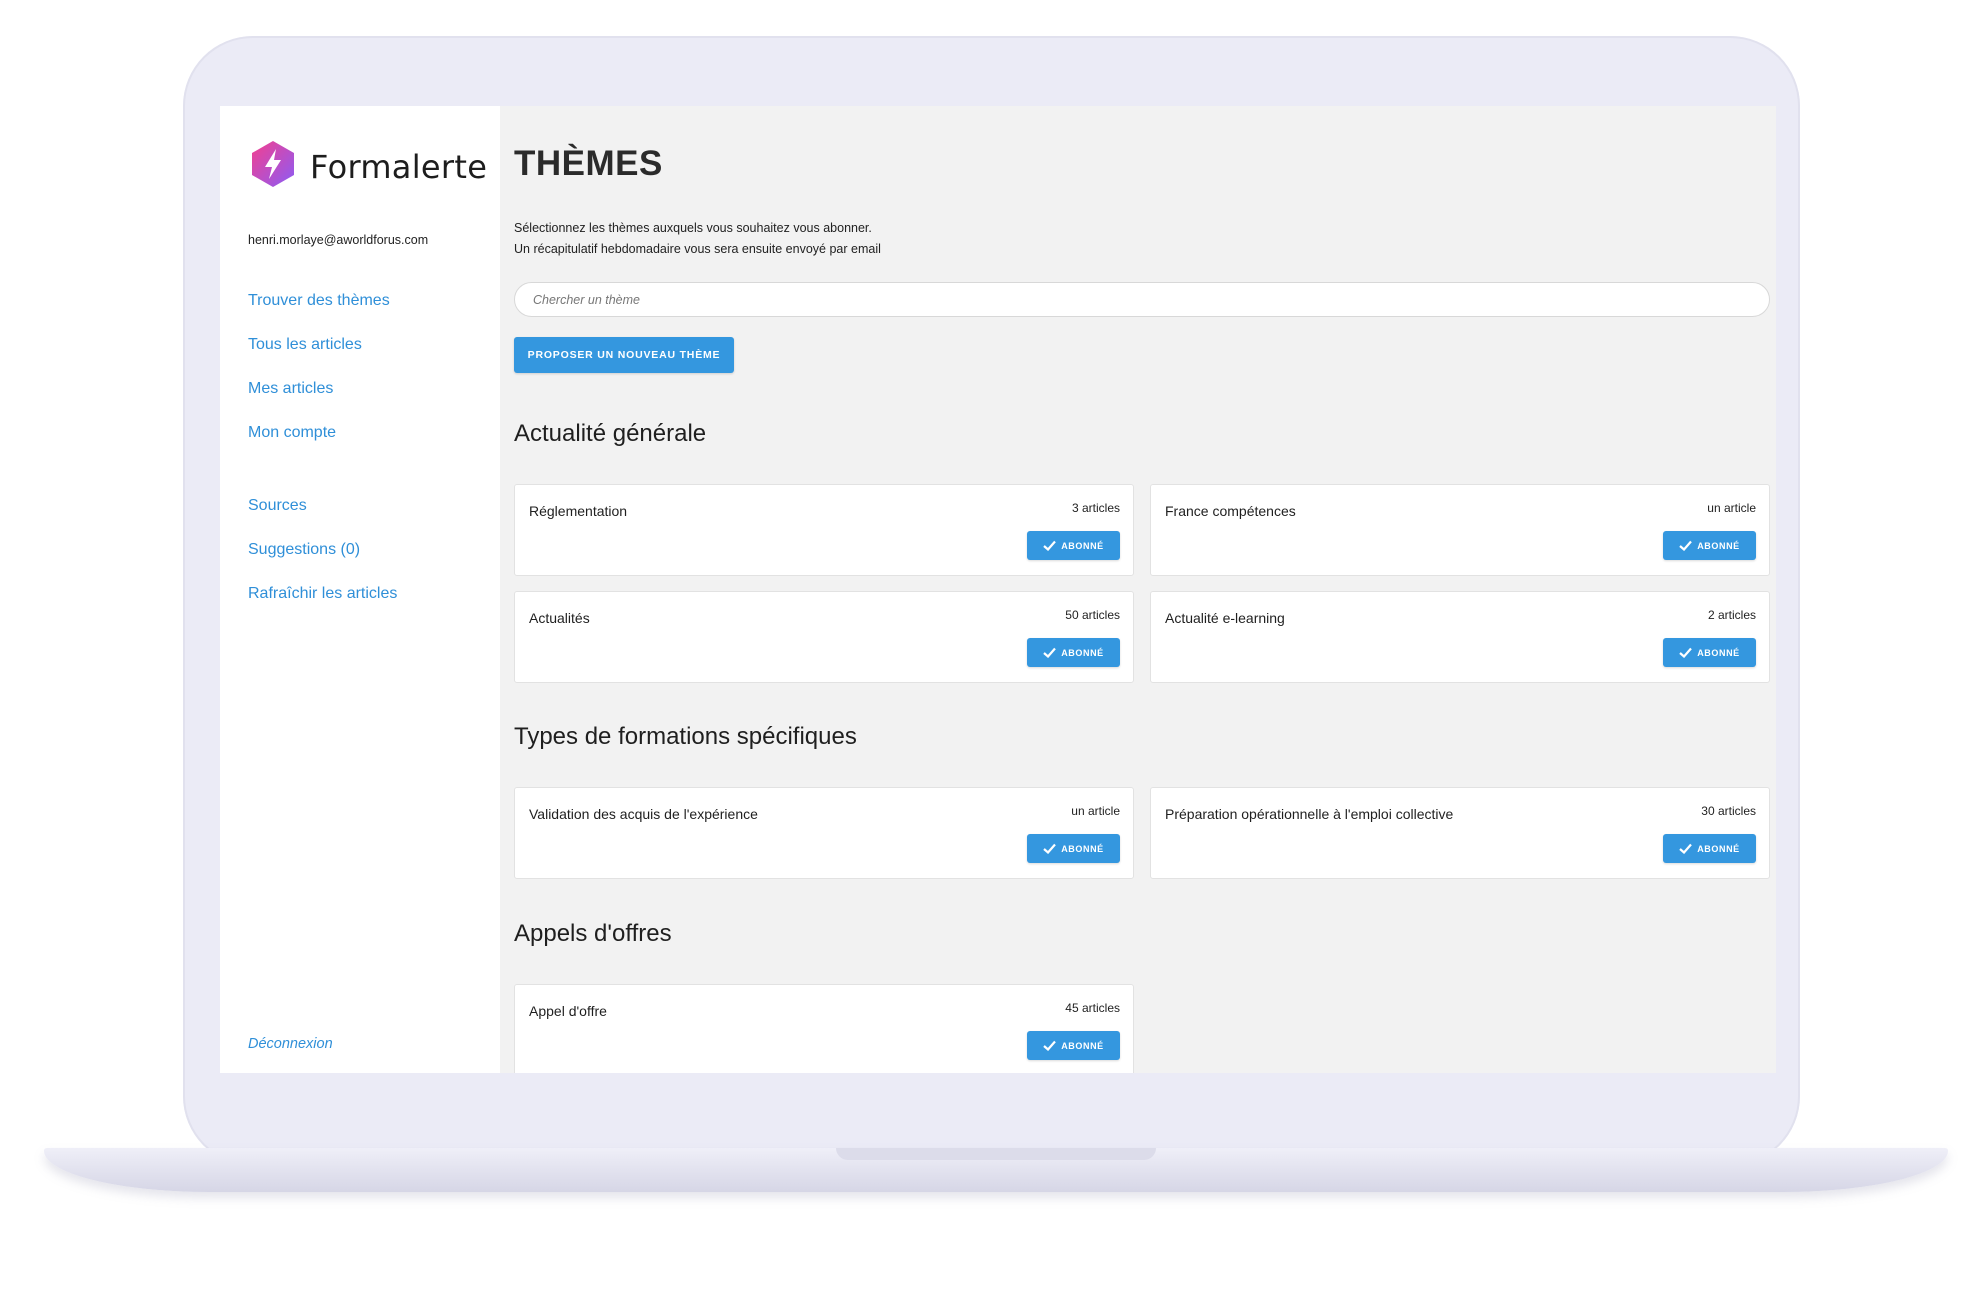  What do you see at coordinates (610, 433) in the screenshot?
I see `section-title: Actualité générale` at bounding box center [610, 433].